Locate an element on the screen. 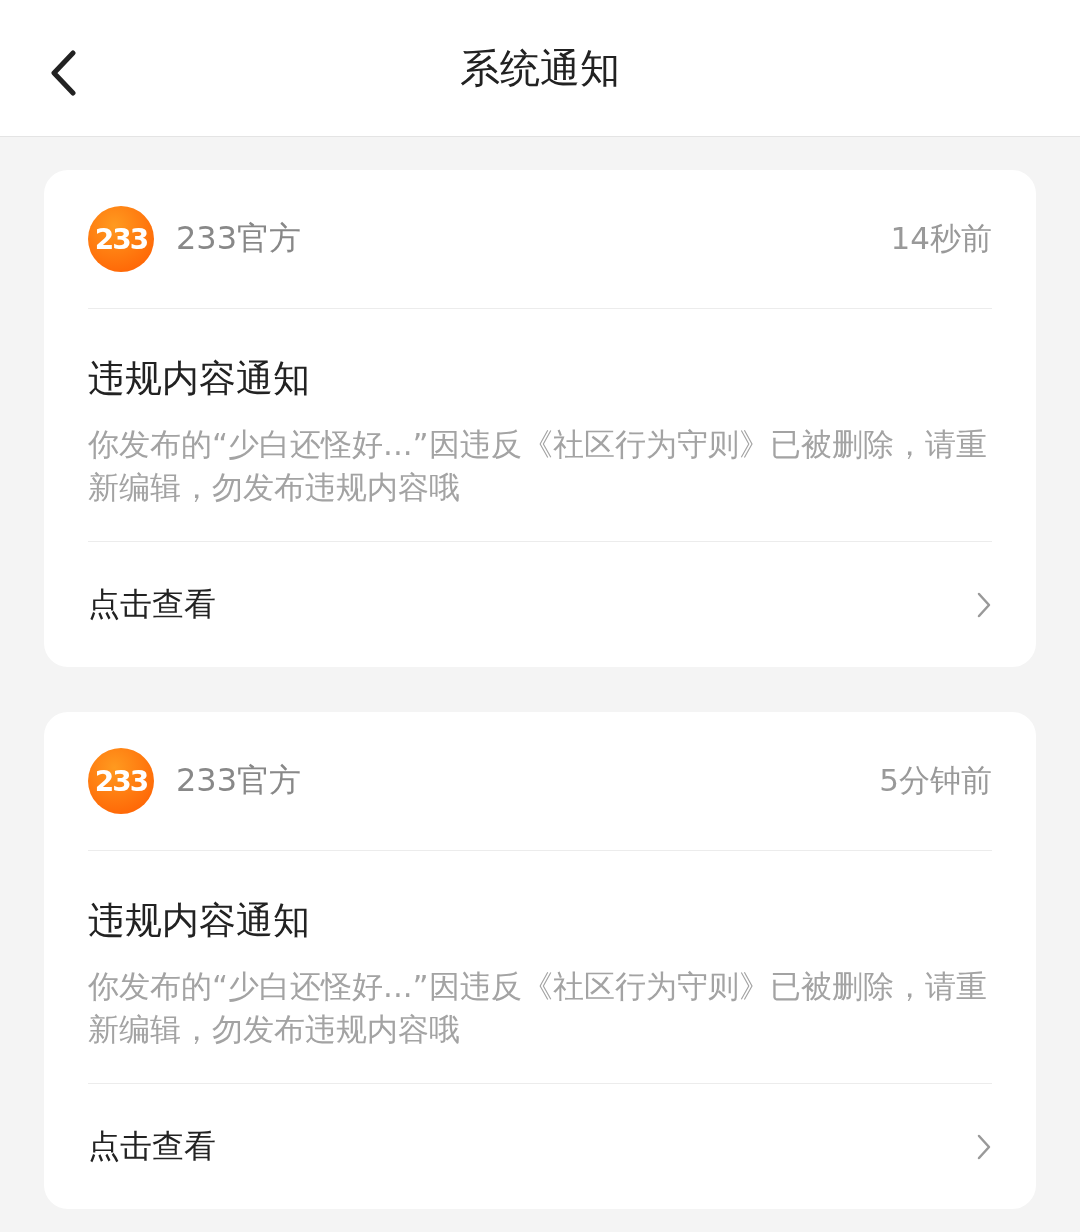 This screenshot has height=1232, width=1080. back-icon is located at coordinates (63, 73).